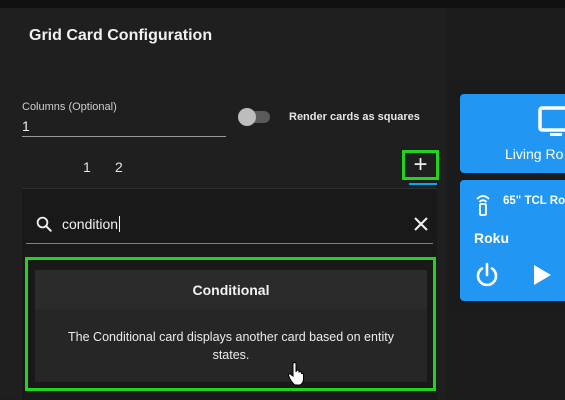  Describe the element at coordinates (87, 167) in the screenshot. I see `tab-card-1: 1` at that location.